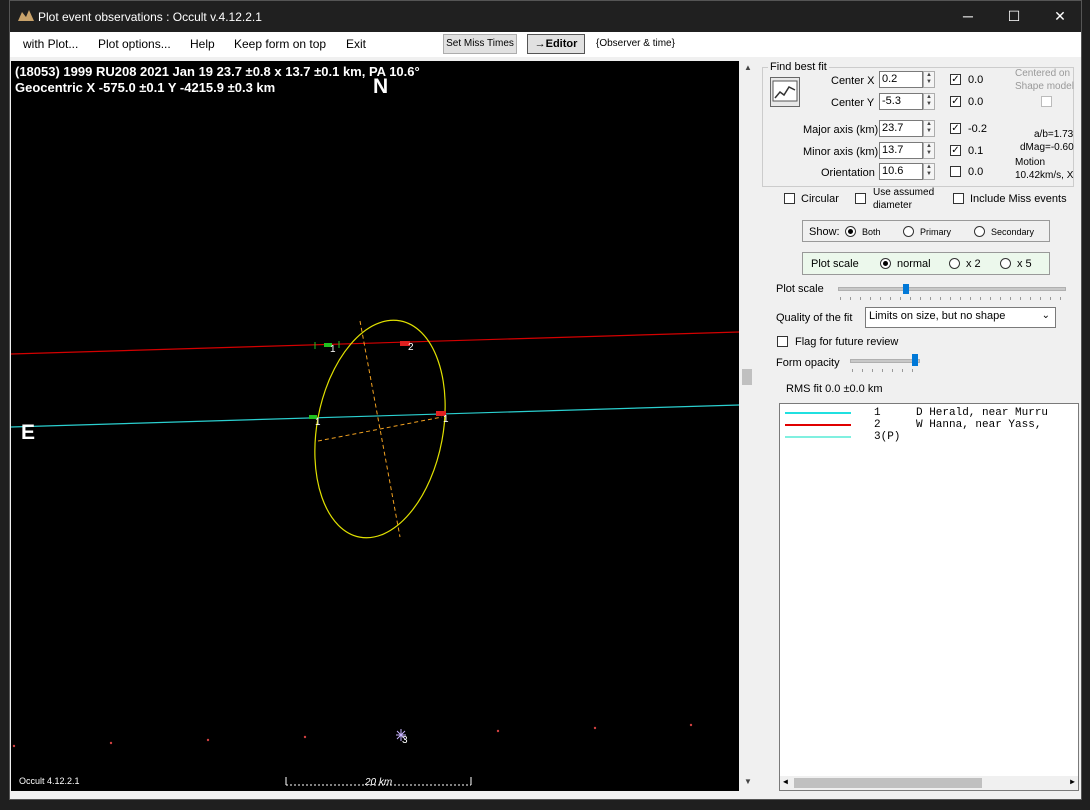 The height and width of the screenshot is (810, 1090). What do you see at coordinates (785, 92) in the screenshot?
I see `find-best-fit-button` at bounding box center [785, 92].